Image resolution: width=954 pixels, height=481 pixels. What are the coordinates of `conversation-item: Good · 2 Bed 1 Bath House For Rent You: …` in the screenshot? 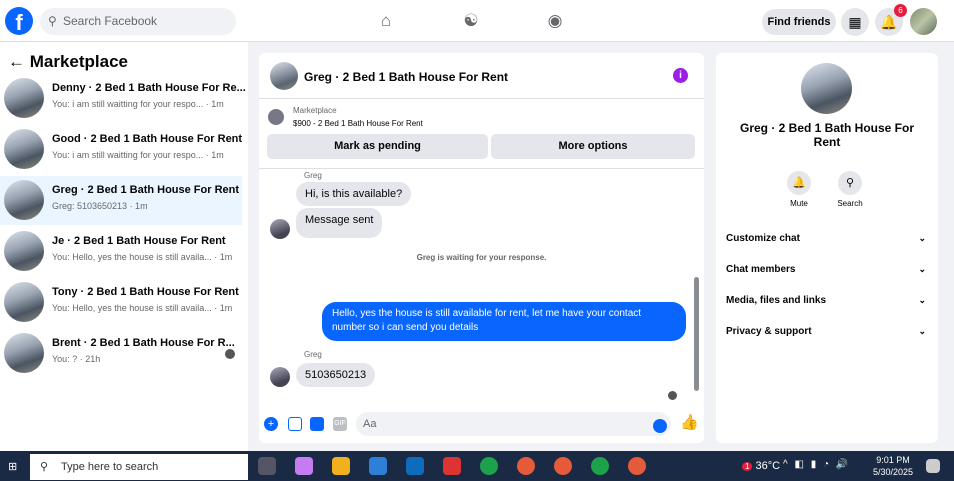 It's located at (121, 149).